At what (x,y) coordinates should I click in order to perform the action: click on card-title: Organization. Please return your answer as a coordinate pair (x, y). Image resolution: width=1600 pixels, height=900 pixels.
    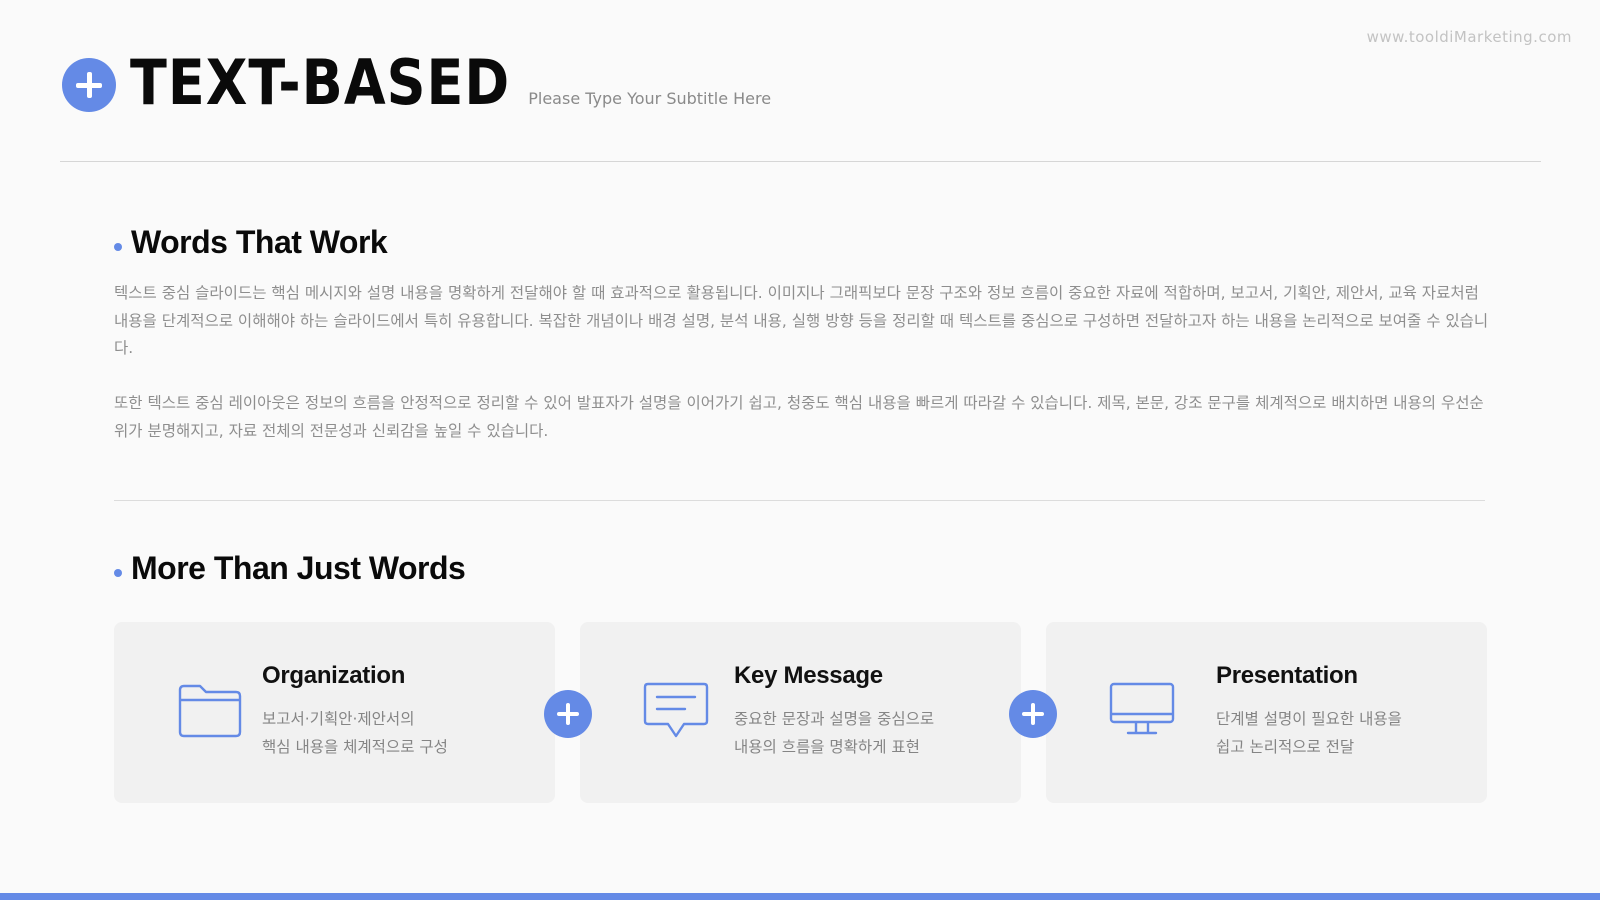
    Looking at the image, I should click on (334, 675).